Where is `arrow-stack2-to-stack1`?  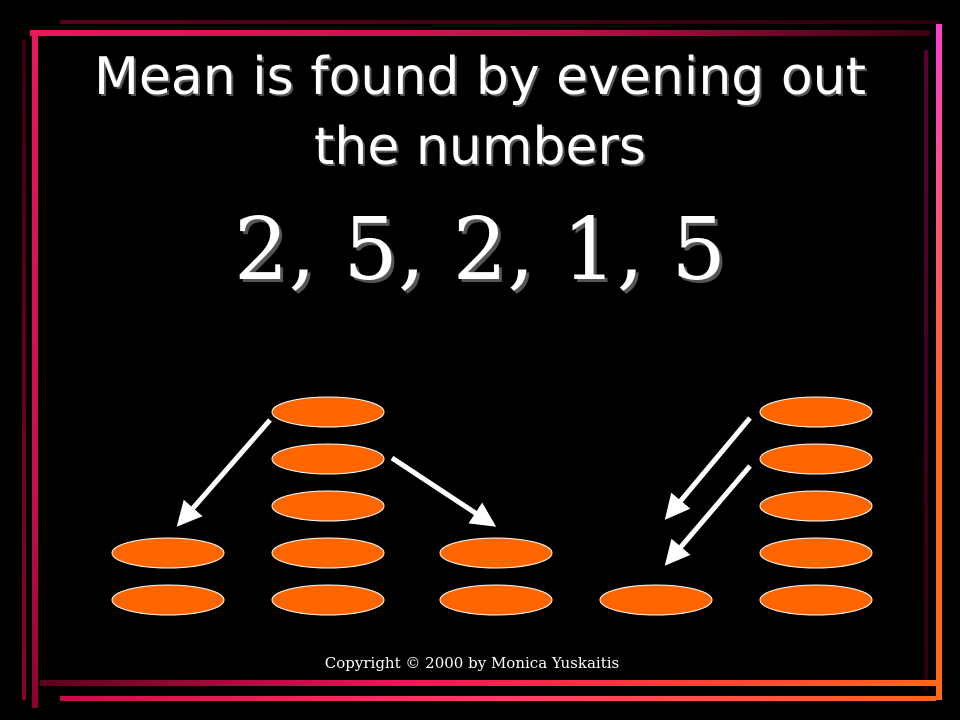 arrow-stack2-to-stack1 is located at coordinates (224, 472).